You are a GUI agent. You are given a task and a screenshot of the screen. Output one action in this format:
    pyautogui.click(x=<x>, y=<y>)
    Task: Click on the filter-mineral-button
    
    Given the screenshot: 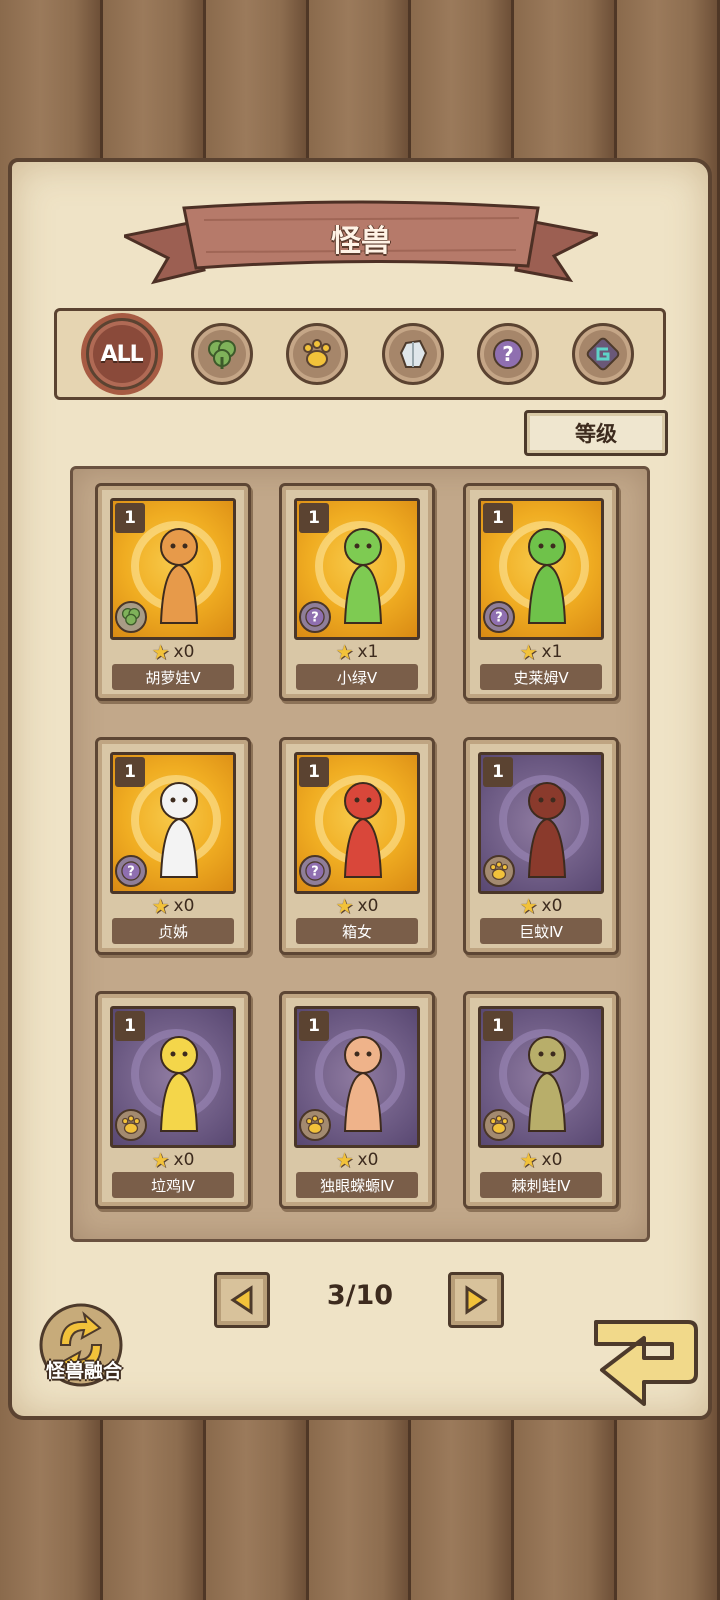 What is the action you would take?
    pyautogui.click(x=412, y=354)
    